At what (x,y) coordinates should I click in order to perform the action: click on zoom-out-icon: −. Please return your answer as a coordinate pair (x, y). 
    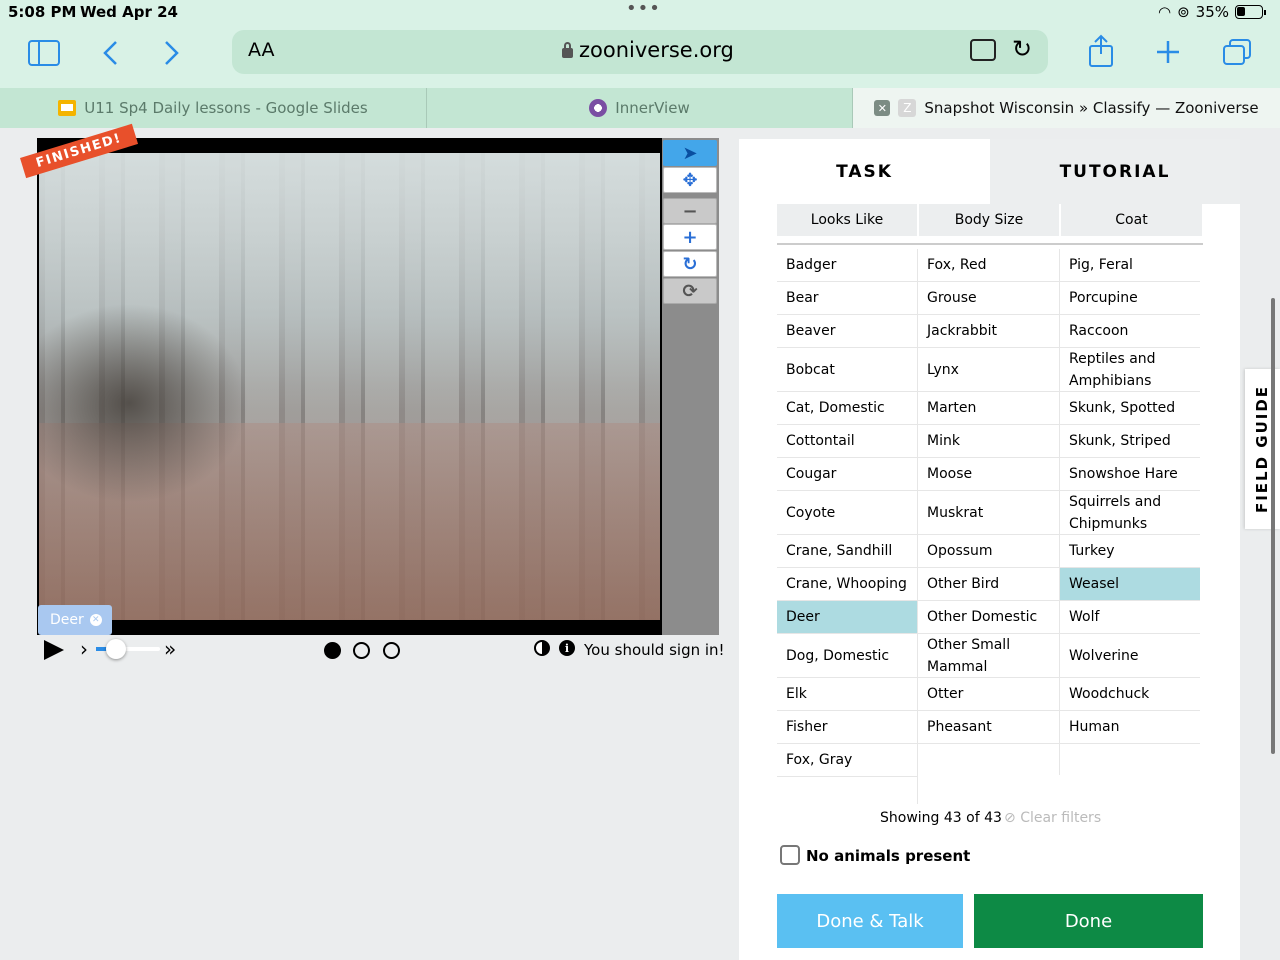
    Looking at the image, I should click on (690, 211).